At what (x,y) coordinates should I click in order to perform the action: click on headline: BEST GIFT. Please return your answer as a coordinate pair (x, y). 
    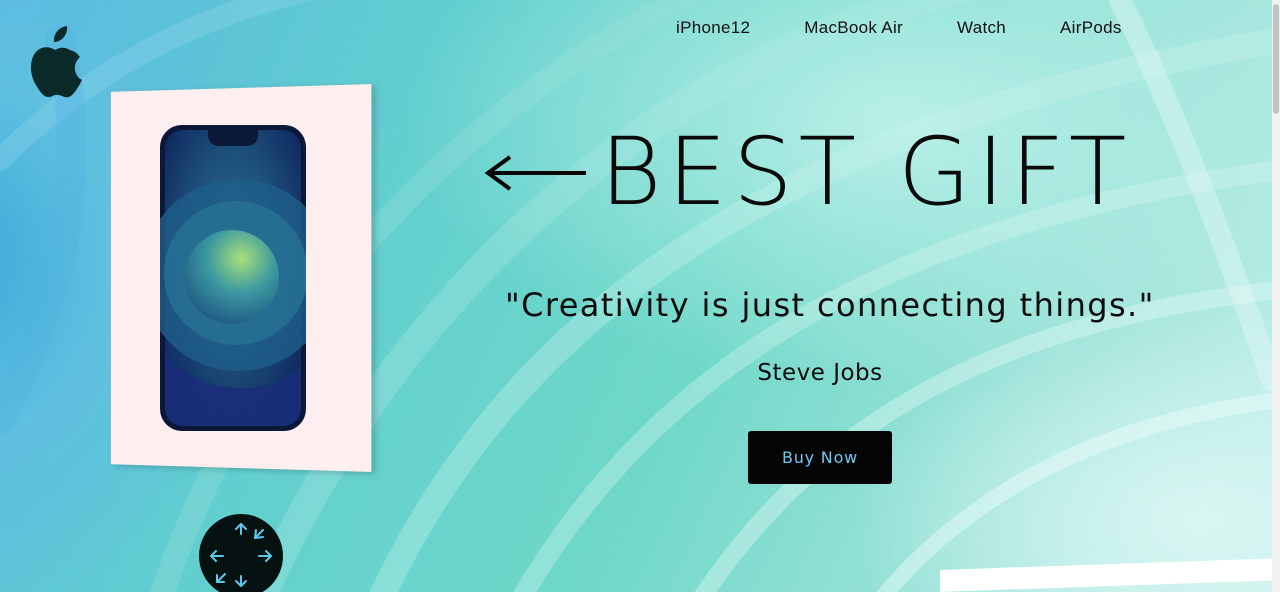
    Looking at the image, I should click on (808, 173).